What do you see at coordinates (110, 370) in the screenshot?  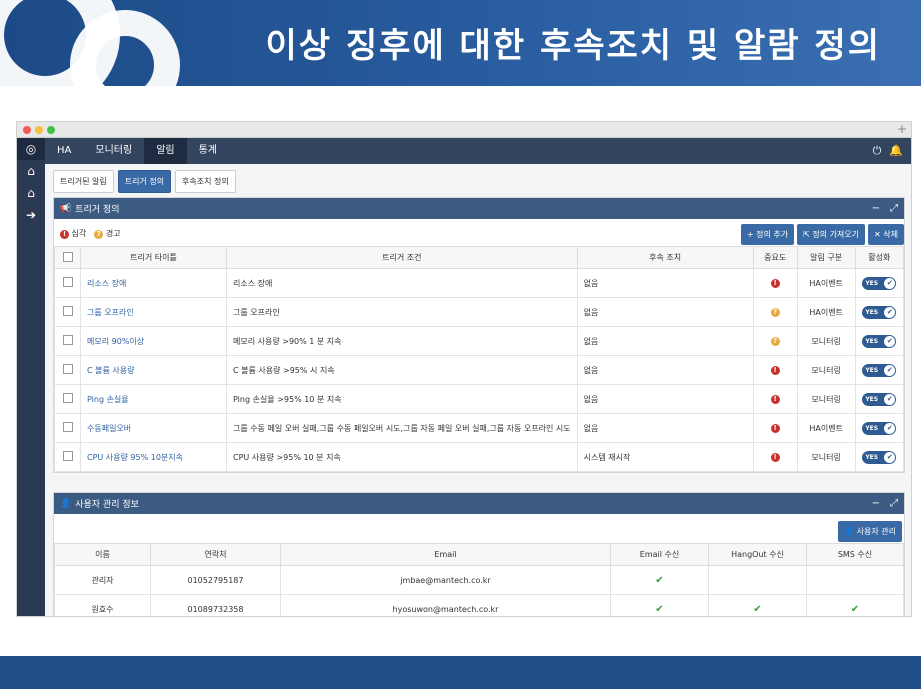 I see `trigger-title-link: C 볼륨 사용량` at bounding box center [110, 370].